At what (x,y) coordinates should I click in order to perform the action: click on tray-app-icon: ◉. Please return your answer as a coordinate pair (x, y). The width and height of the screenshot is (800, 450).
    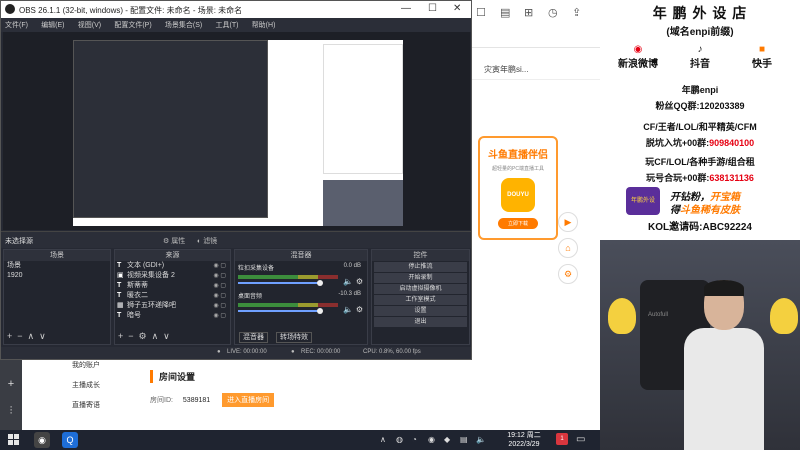
    Looking at the image, I should click on (431, 439).